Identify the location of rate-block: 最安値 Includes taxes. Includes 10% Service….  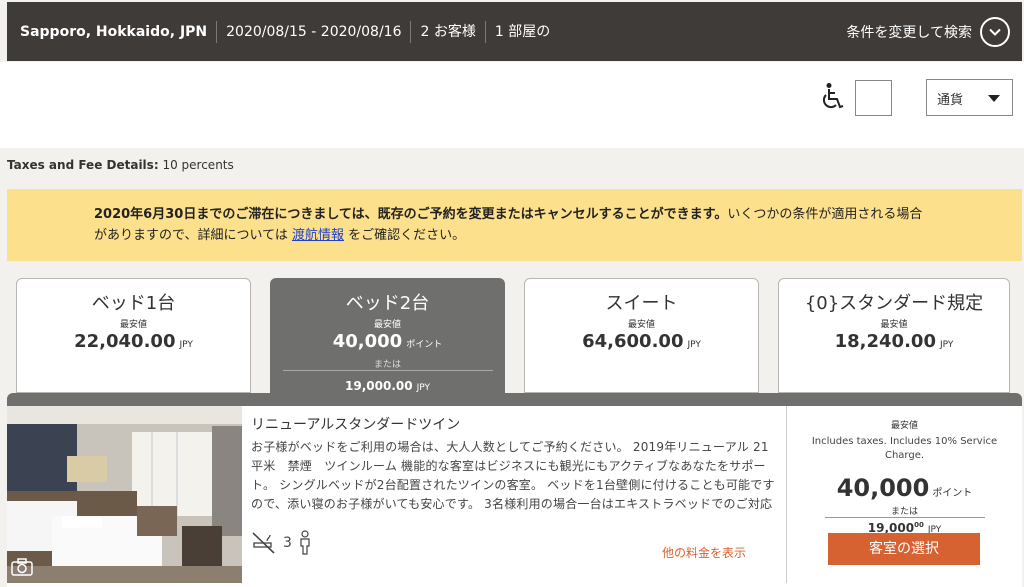
(904, 474).